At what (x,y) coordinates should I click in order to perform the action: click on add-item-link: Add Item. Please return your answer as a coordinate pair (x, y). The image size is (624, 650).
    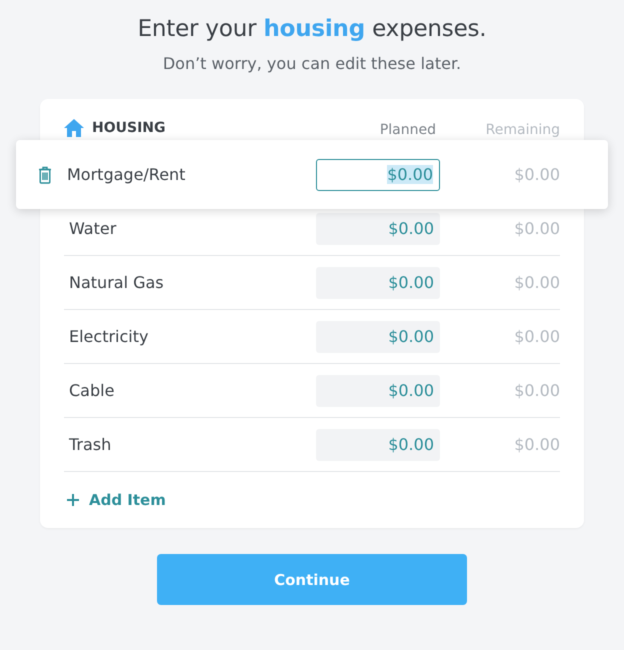
    Looking at the image, I should click on (312, 500).